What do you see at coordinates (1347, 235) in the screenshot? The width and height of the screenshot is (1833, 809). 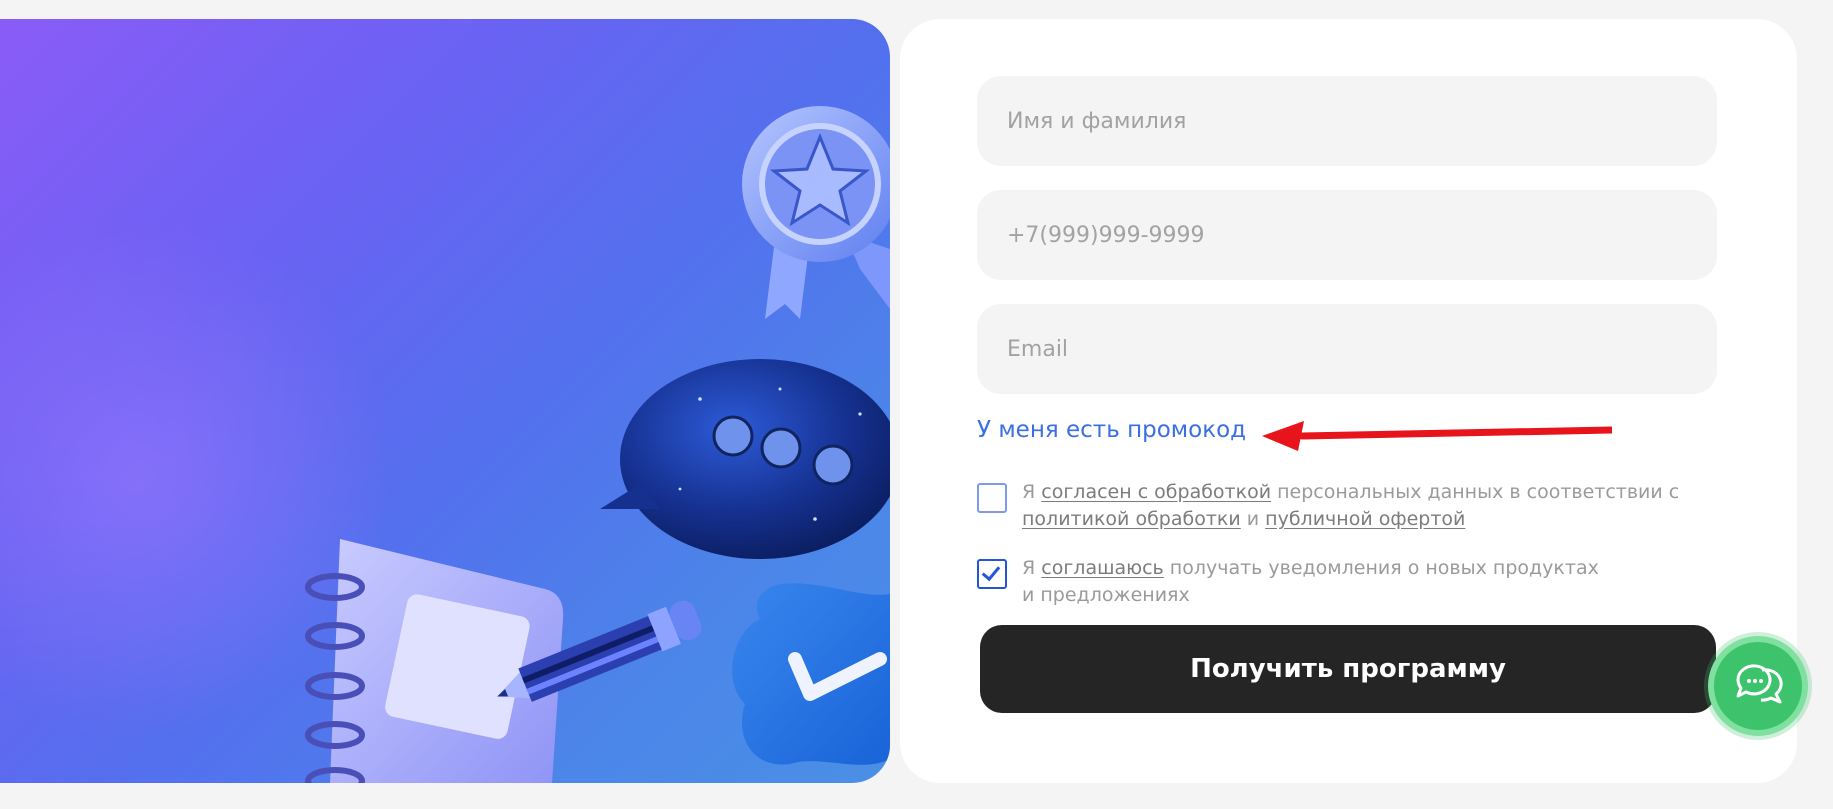 I see `phone-input` at bounding box center [1347, 235].